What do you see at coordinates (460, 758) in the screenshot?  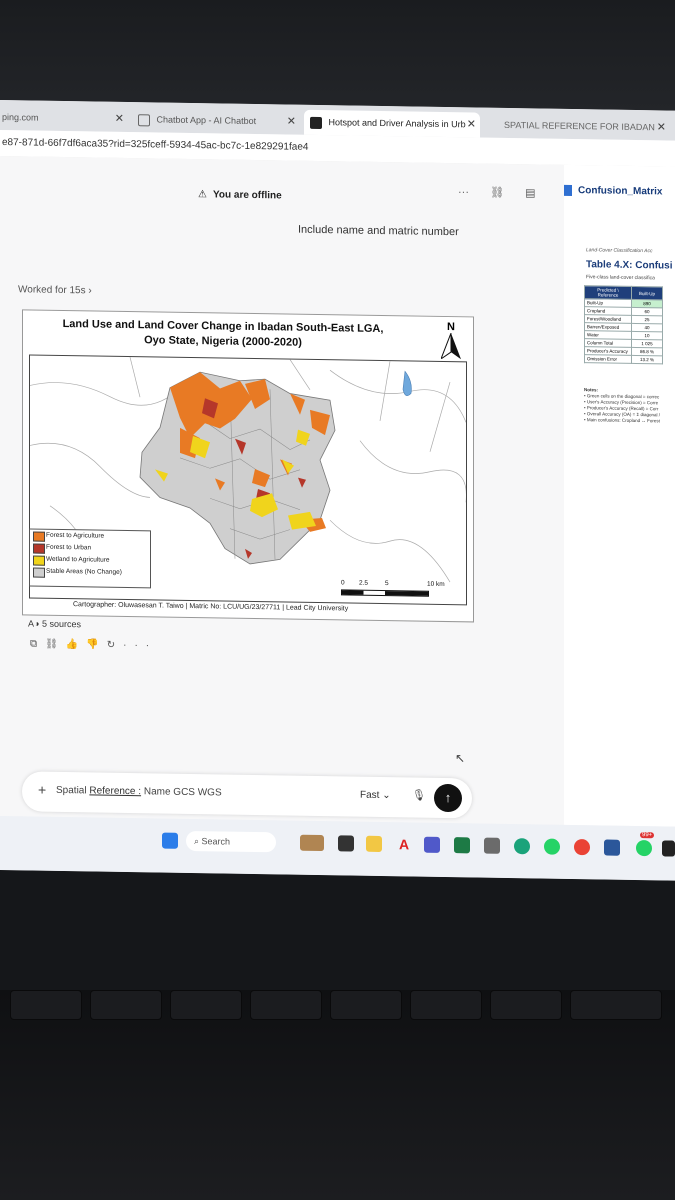 I see `mouse-cursor-icon: ↖` at bounding box center [460, 758].